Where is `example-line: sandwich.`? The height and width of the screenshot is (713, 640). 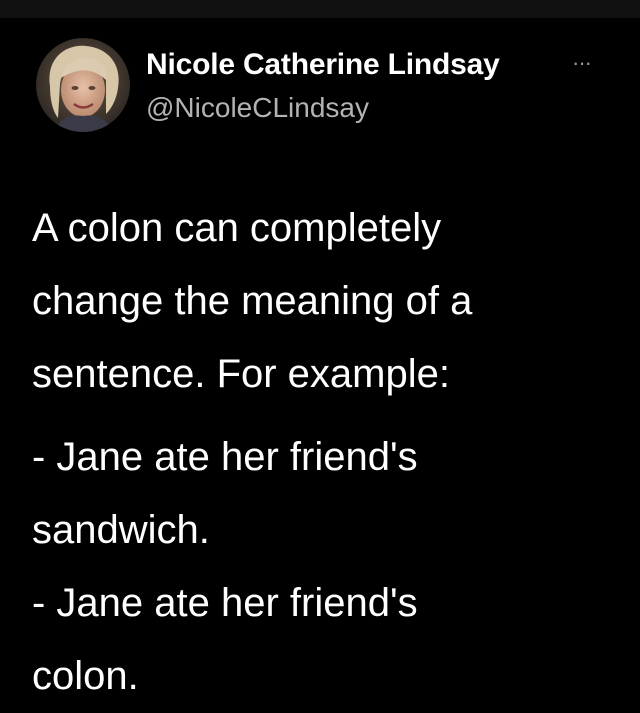
example-line: sandwich. is located at coordinates (121, 530).